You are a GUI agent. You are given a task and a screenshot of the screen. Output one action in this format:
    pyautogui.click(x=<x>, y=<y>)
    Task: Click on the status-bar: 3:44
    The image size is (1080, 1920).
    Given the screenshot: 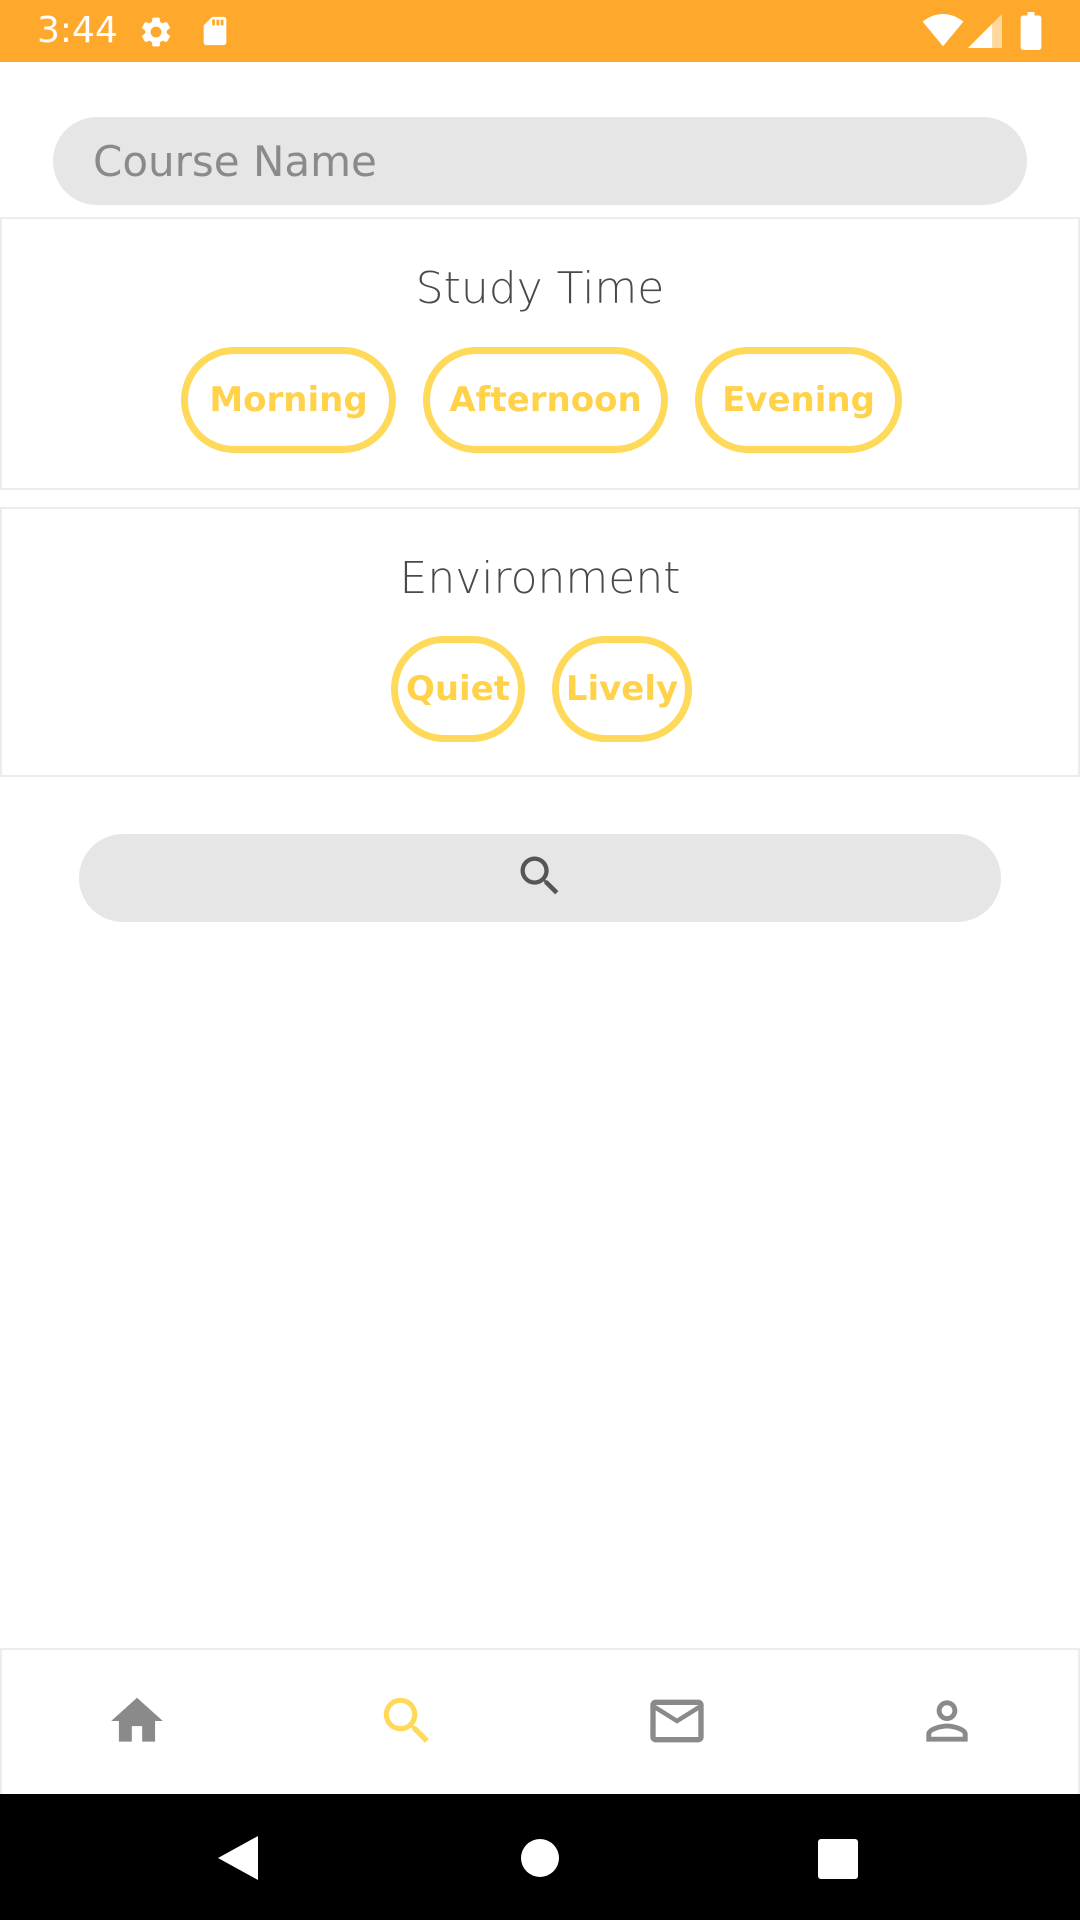 What is the action you would take?
    pyautogui.click(x=540, y=31)
    